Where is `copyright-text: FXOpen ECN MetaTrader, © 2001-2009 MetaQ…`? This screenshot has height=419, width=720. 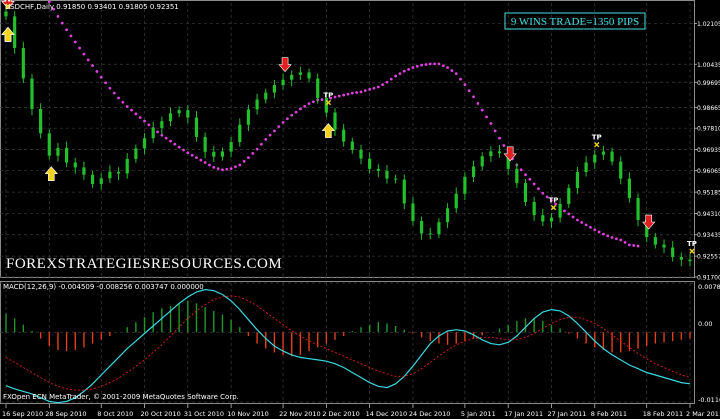 copyright-text: FXOpen ECN MetaTrader, © 2001-2009 MetaQ… is located at coordinates (121, 397).